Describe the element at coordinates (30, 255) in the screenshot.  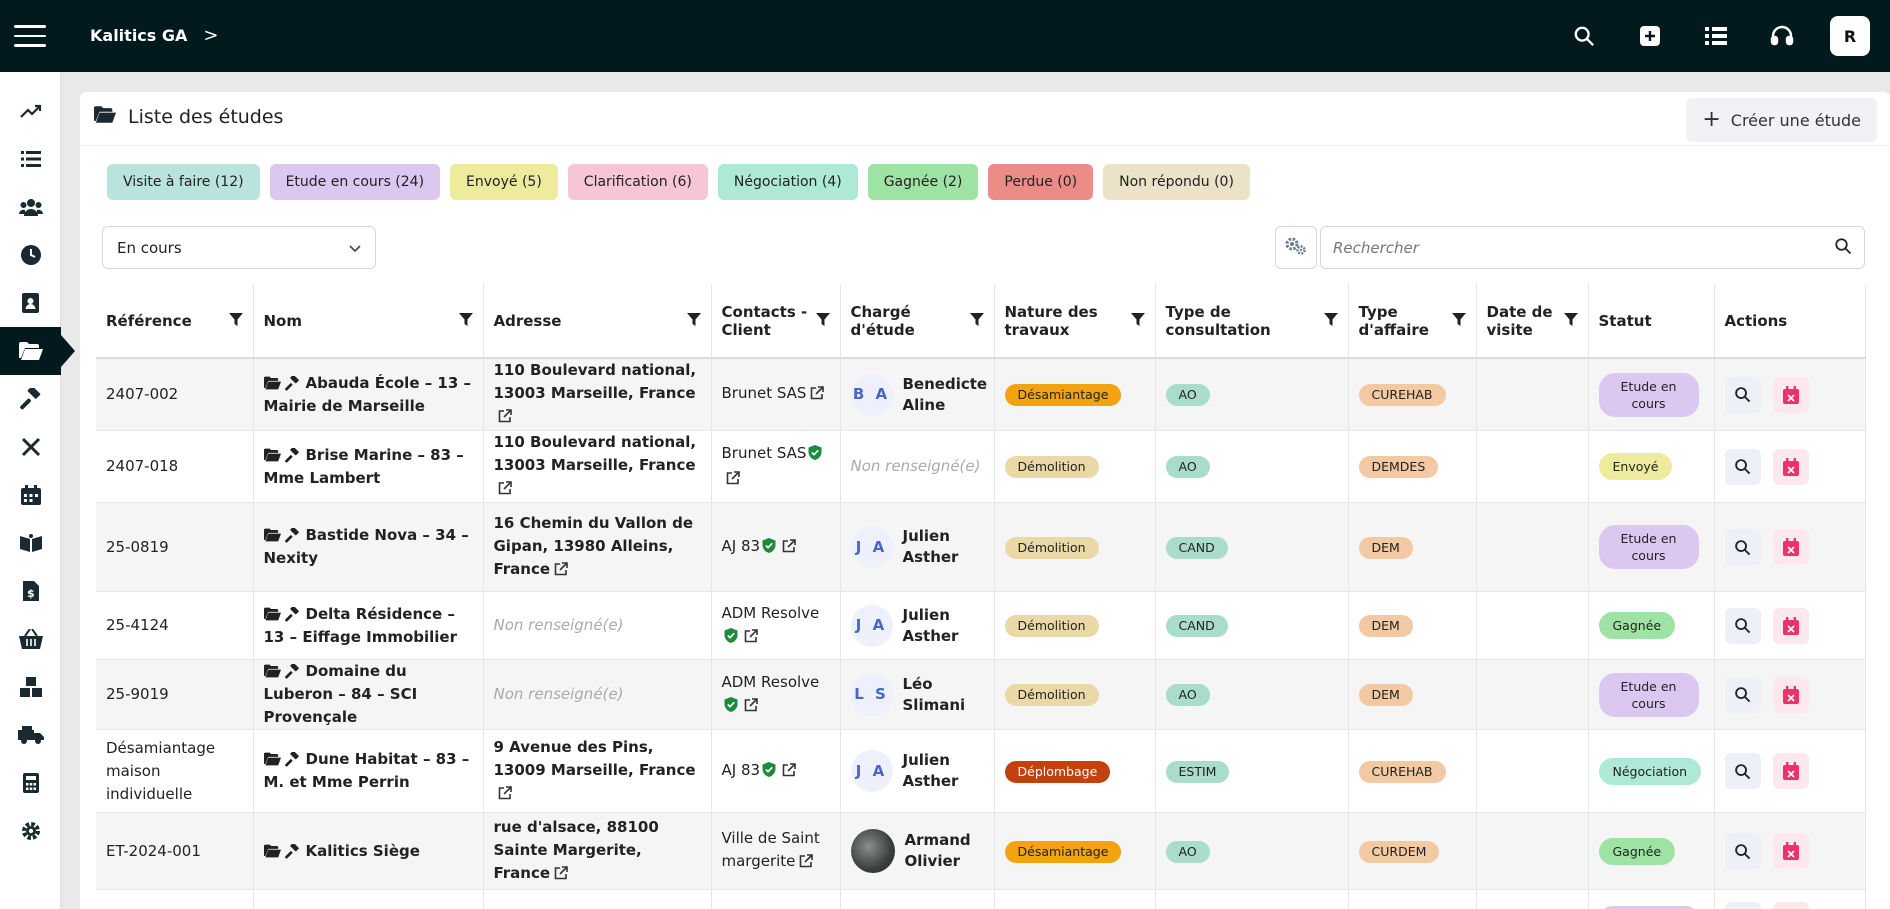
I see `clock-icon` at that location.